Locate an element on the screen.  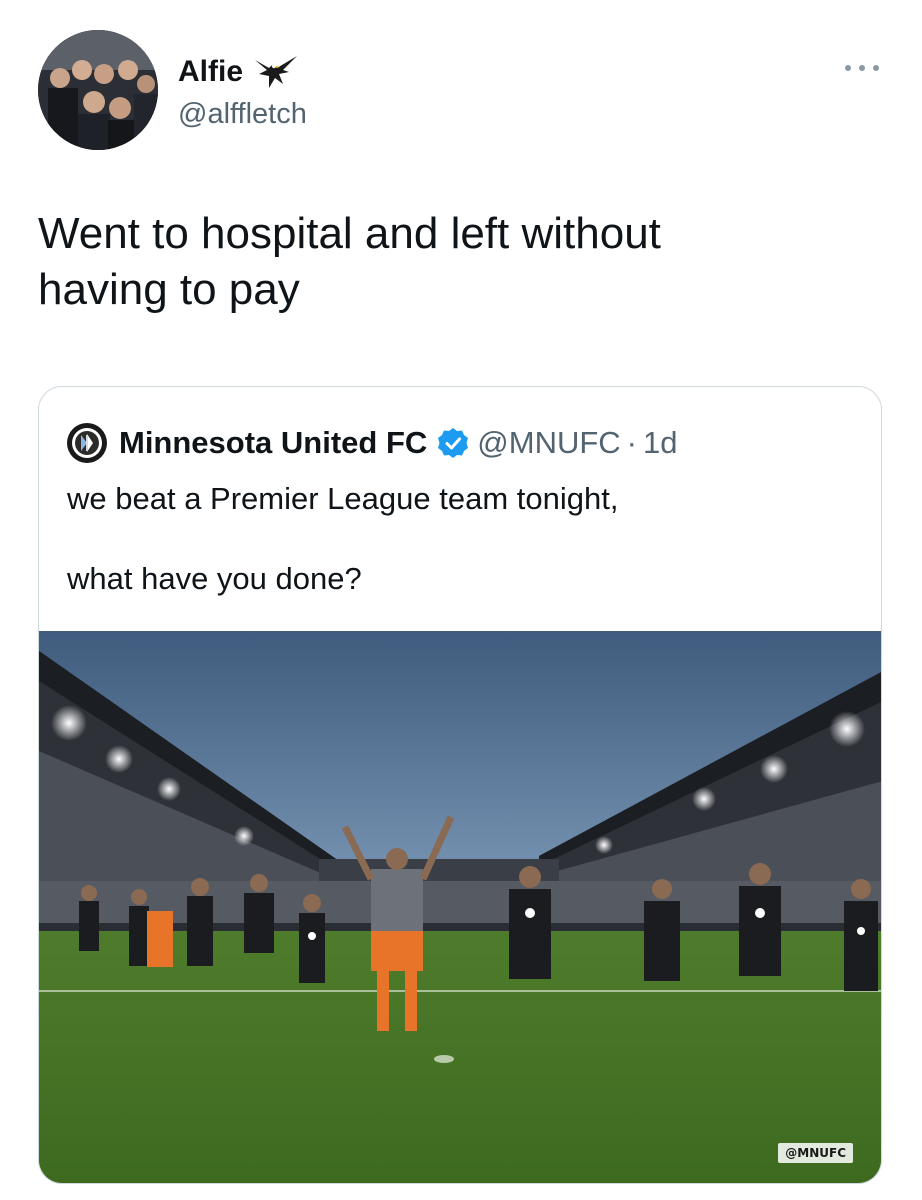
quoted-tweet-header: Minnesota United FC @MNUFC · 1d is located at coordinates (372, 443).